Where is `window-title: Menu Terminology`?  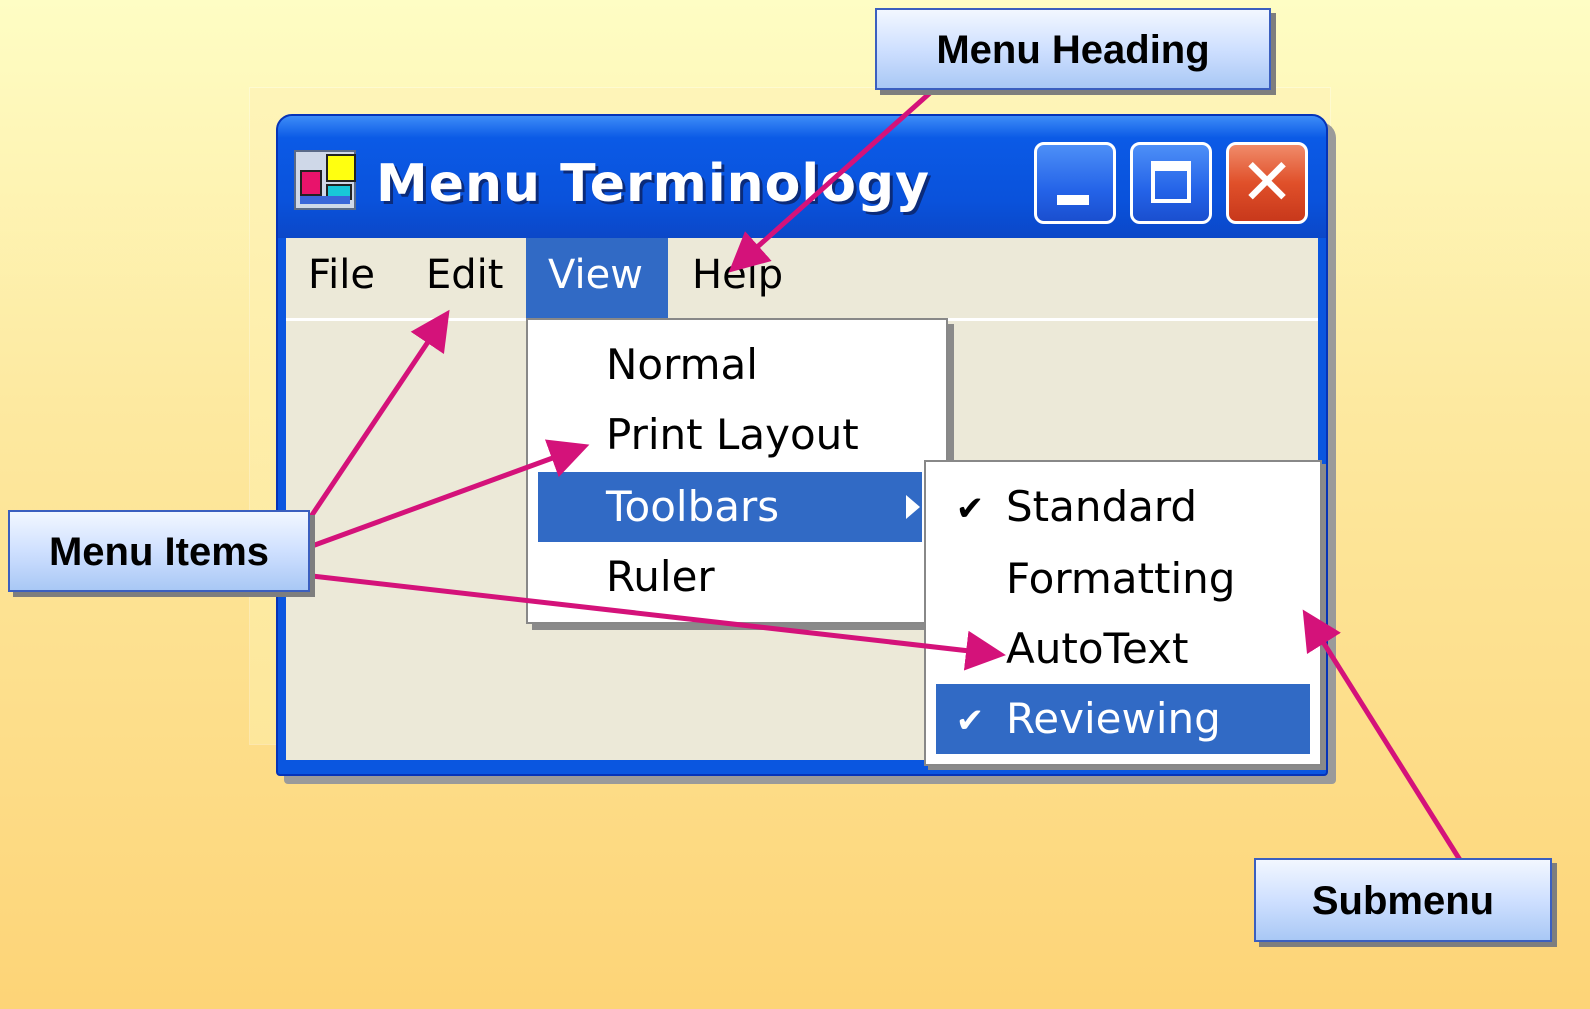
window-title: Menu Terminology is located at coordinates (653, 184).